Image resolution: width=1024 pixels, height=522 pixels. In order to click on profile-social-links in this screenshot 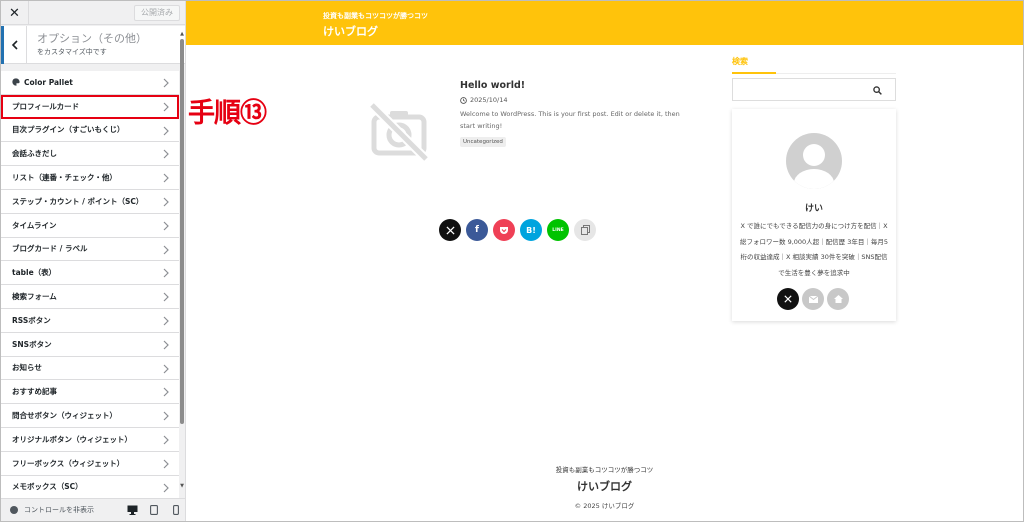, I will do `click(814, 299)`.